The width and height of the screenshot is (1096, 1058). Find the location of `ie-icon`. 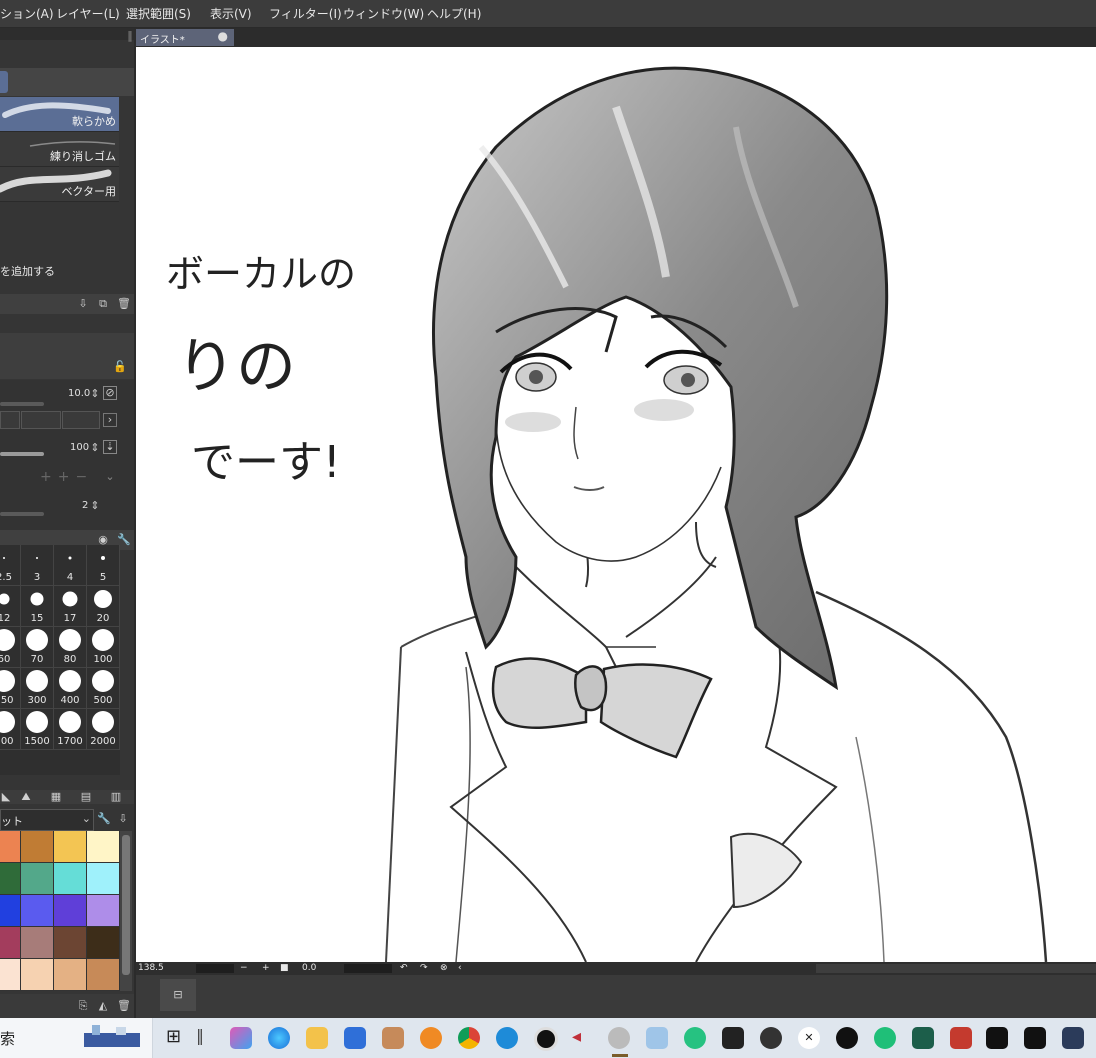

ie-icon is located at coordinates (507, 1038).